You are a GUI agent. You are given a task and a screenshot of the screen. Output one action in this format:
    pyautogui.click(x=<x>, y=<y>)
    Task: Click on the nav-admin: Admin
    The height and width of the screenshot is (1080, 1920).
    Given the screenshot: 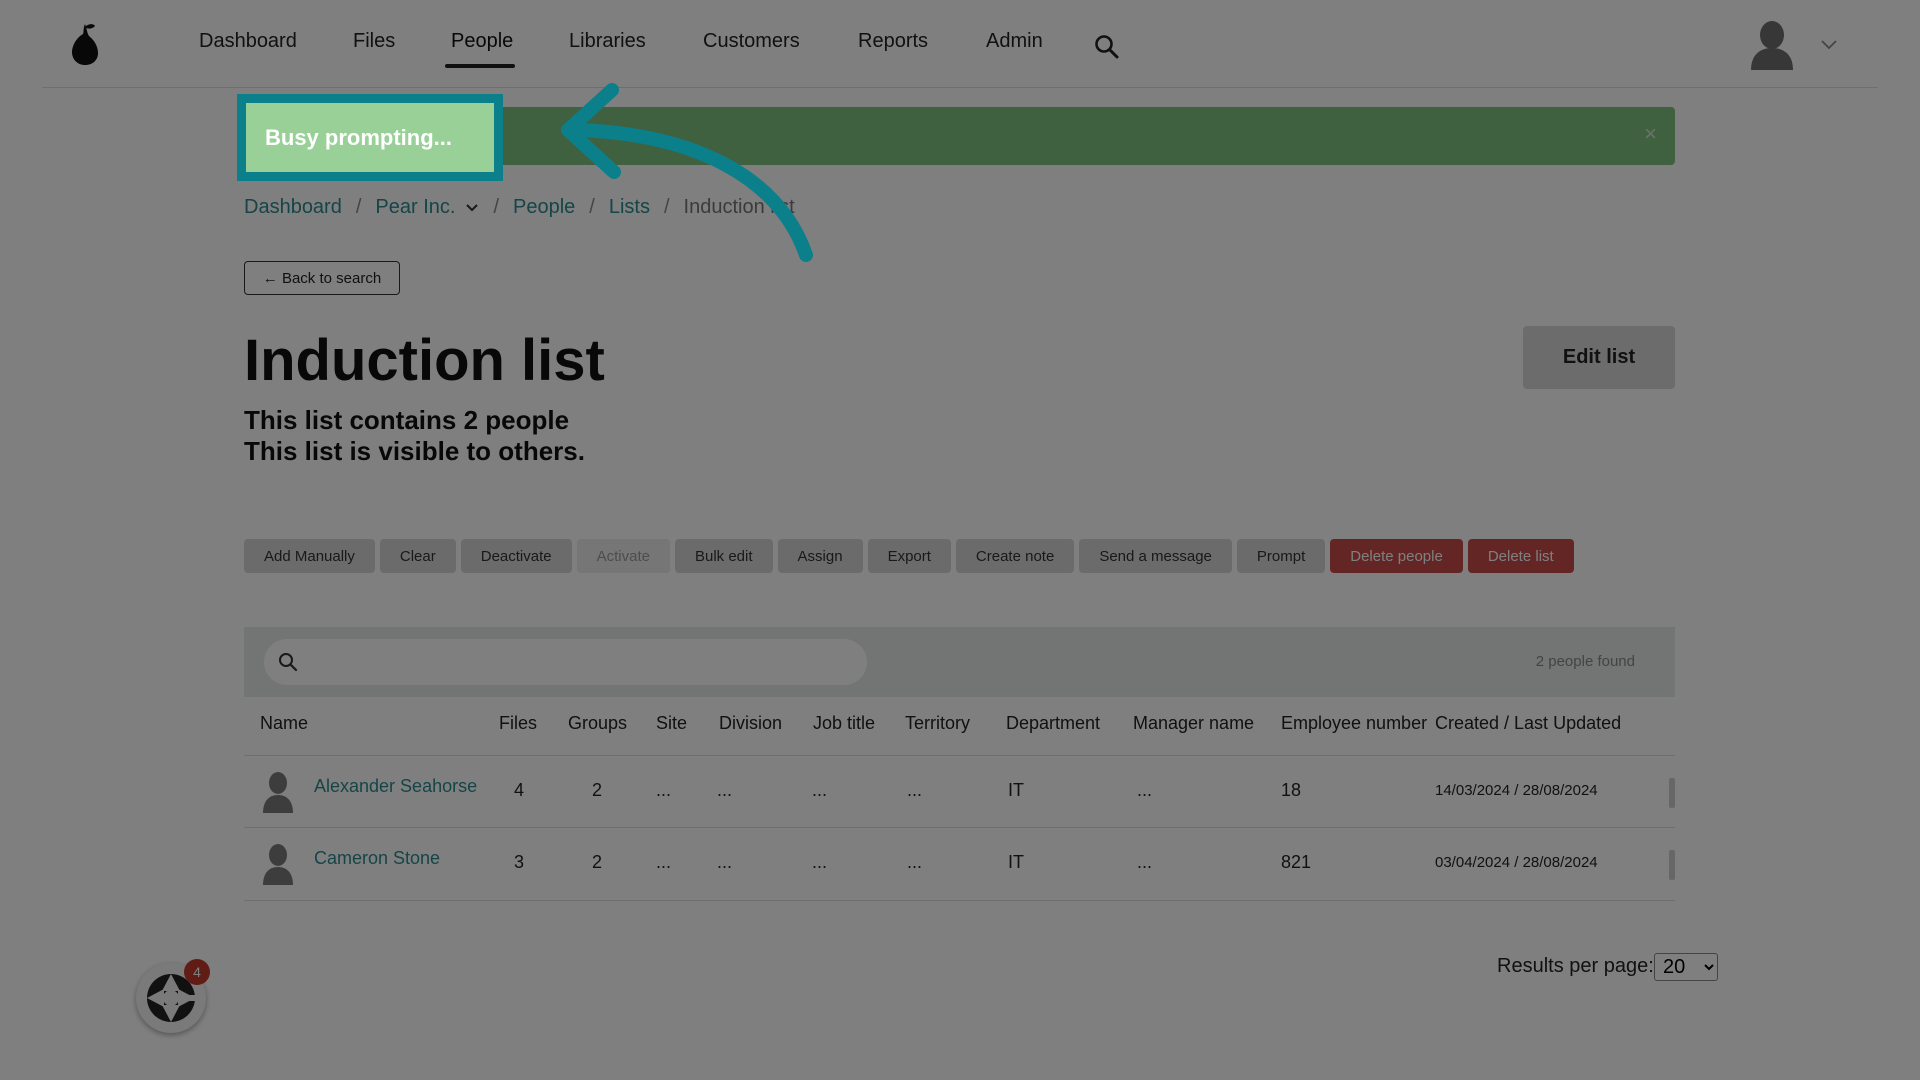 What is the action you would take?
    pyautogui.click(x=1014, y=41)
    